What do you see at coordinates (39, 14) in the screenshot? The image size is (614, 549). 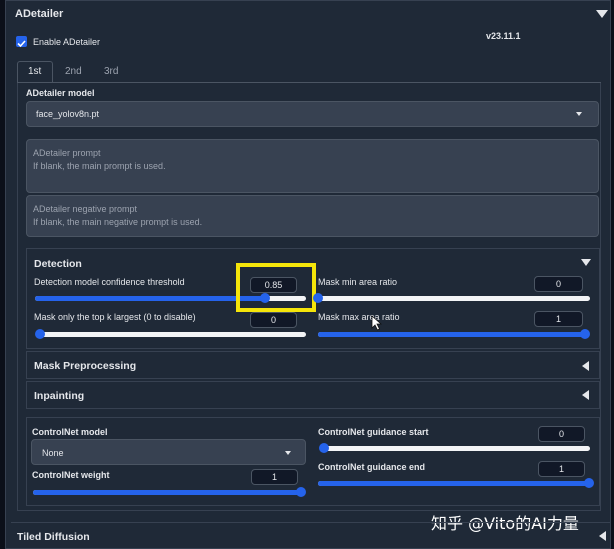 I see `accordion-title: ADetailer` at bounding box center [39, 14].